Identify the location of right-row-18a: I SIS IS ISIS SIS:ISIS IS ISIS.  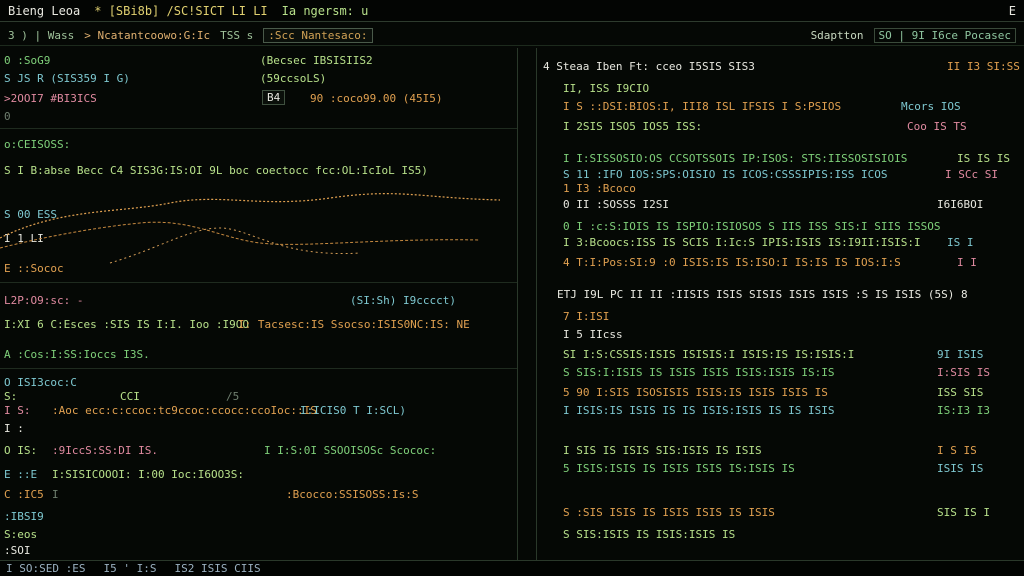
(662, 450).